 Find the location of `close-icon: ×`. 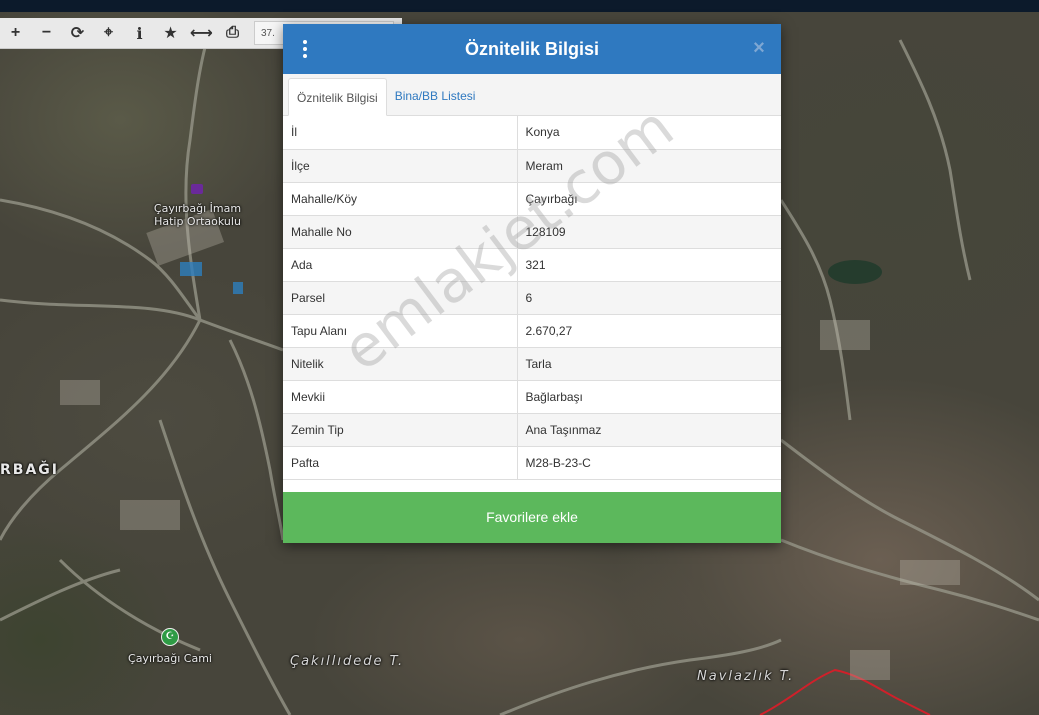

close-icon: × is located at coordinates (759, 48).